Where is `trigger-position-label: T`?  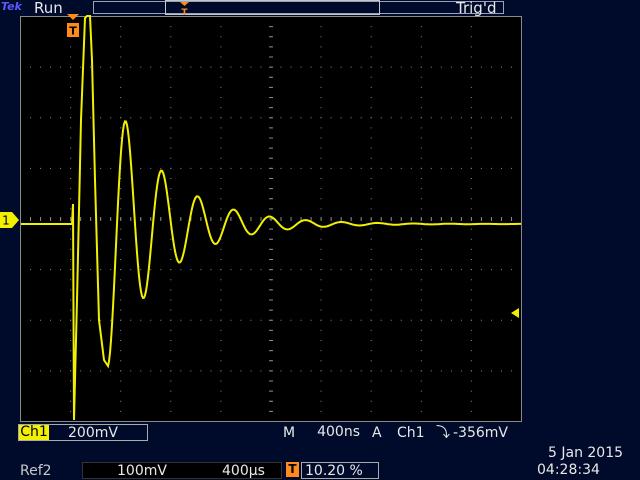
trigger-position-label: T is located at coordinates (73, 31).